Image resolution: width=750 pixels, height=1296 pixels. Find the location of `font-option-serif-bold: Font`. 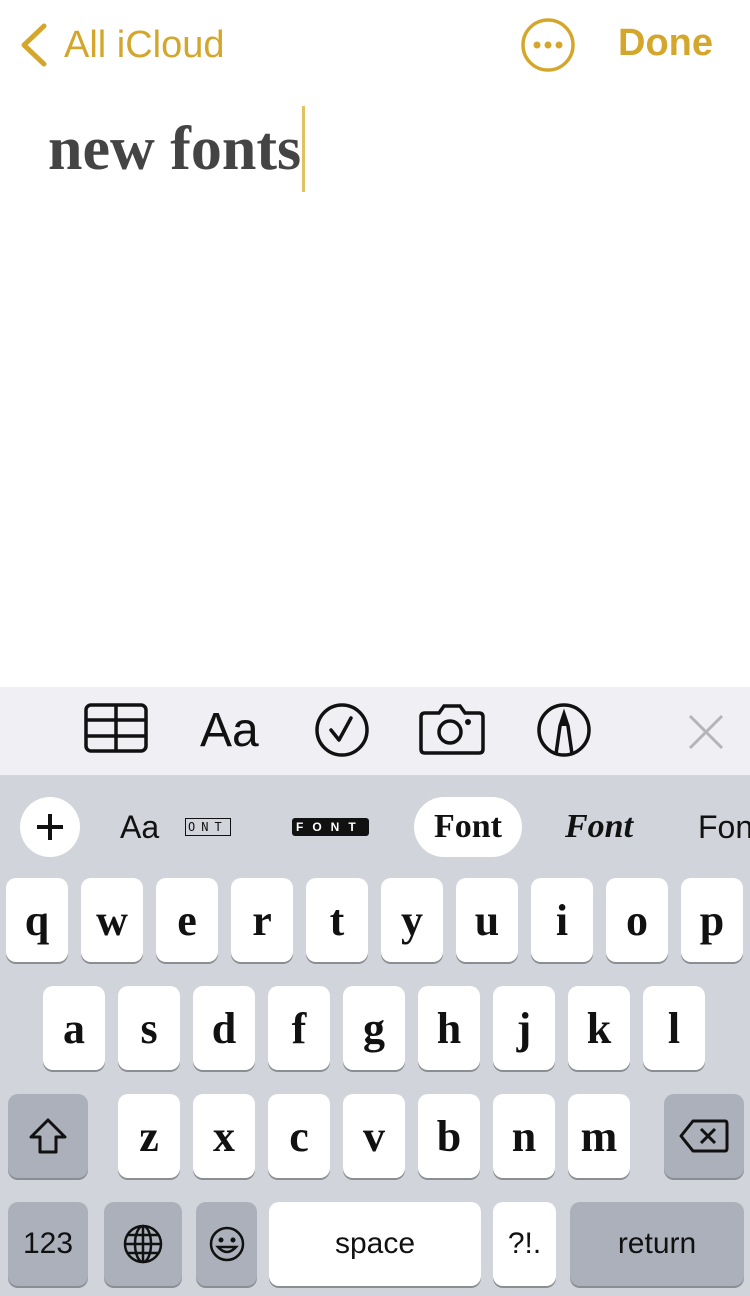

font-option-serif-bold: Font is located at coordinates (468, 827).